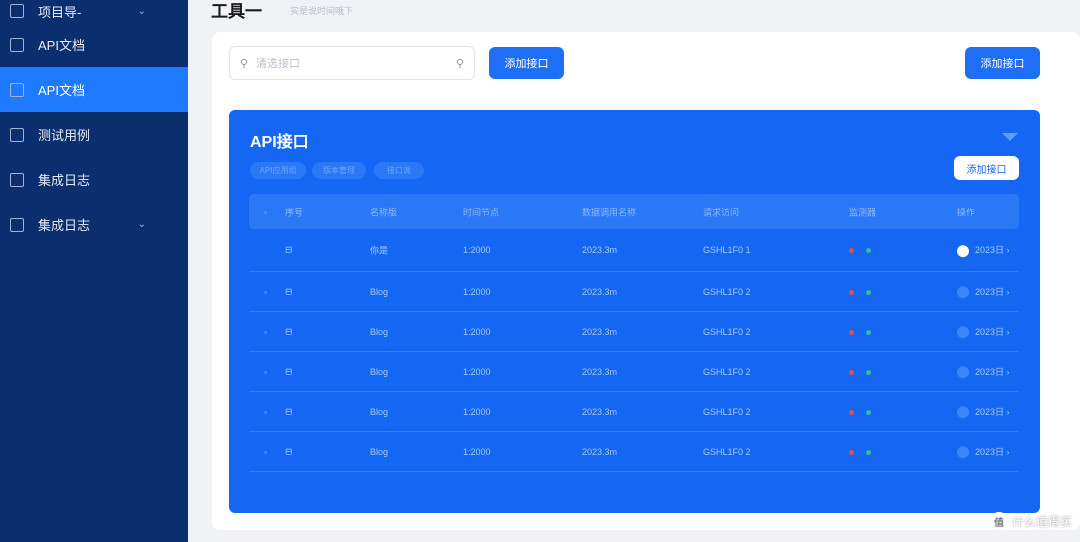 The width and height of the screenshot is (1080, 542). Describe the element at coordinates (60, 12) in the screenshot. I see `sidebar-item-label: 项目导-` at that location.